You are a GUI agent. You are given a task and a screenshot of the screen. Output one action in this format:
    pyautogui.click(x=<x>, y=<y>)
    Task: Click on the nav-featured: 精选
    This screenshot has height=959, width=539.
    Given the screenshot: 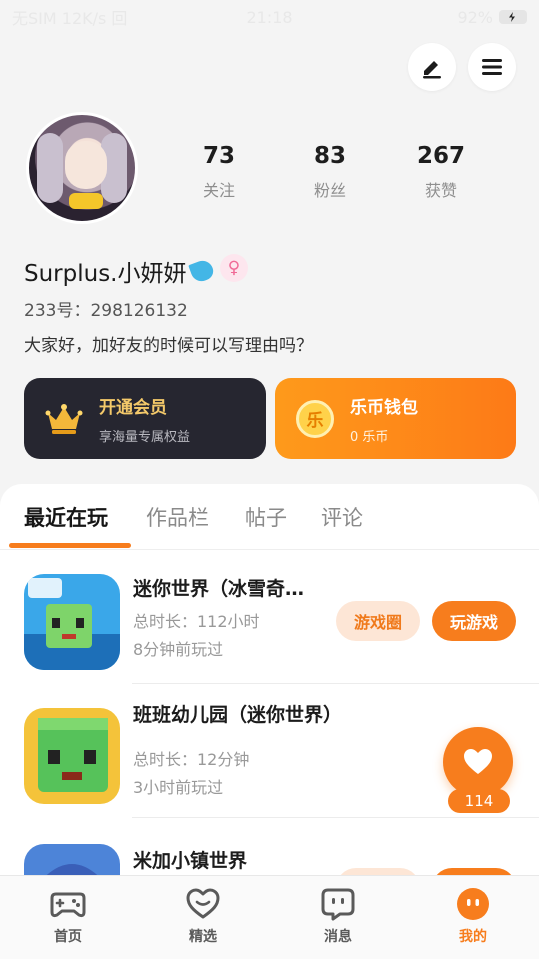 What is the action you would take?
    pyautogui.click(x=203, y=916)
    